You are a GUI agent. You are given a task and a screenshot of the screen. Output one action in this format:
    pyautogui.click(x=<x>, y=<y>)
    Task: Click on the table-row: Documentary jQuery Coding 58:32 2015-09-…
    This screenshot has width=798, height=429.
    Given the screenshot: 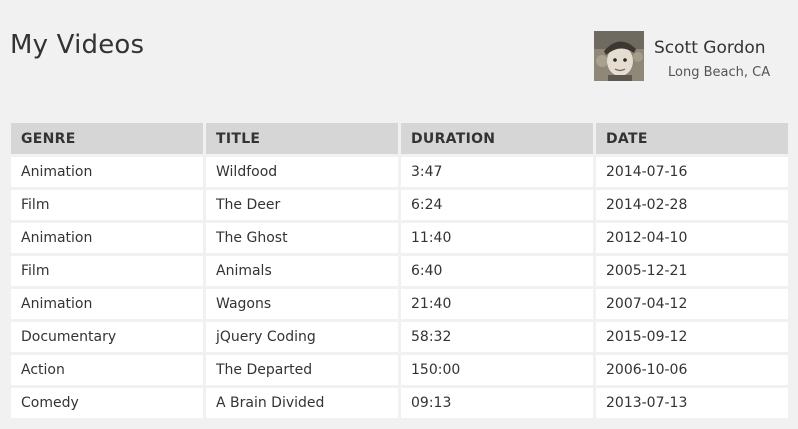 What is the action you would take?
    pyautogui.click(x=399, y=337)
    